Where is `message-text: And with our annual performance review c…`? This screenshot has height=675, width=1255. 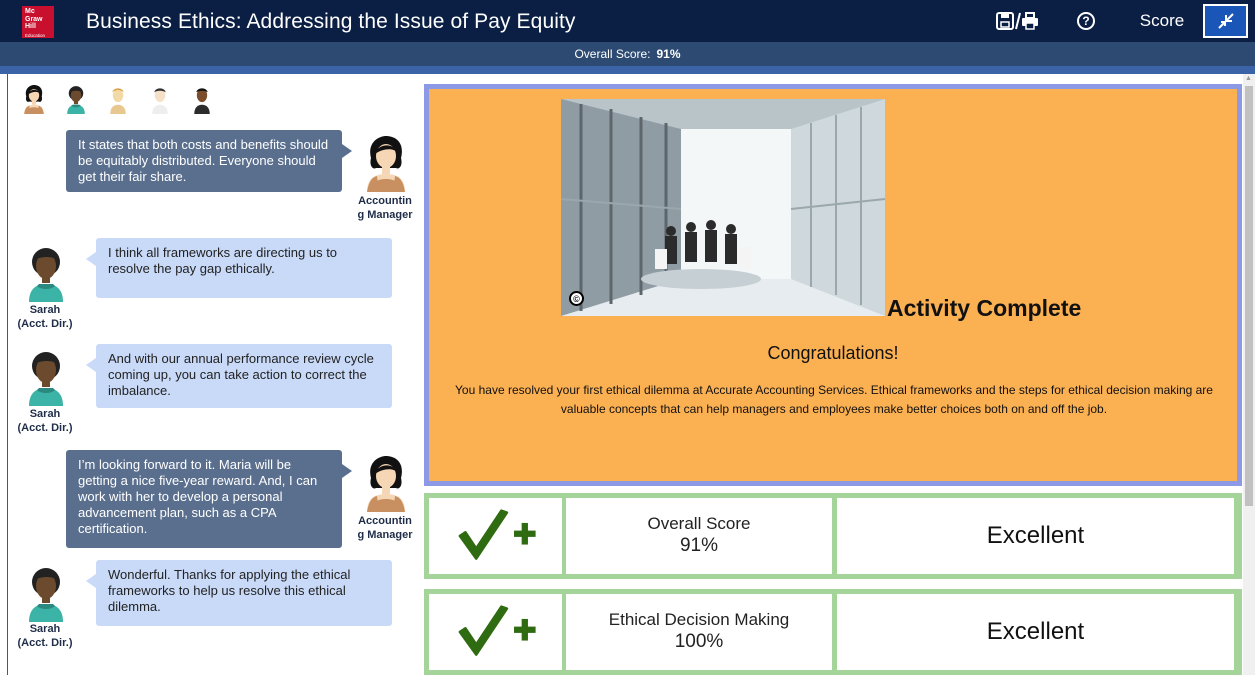
message-text: And with our annual performance review c… is located at coordinates (241, 374).